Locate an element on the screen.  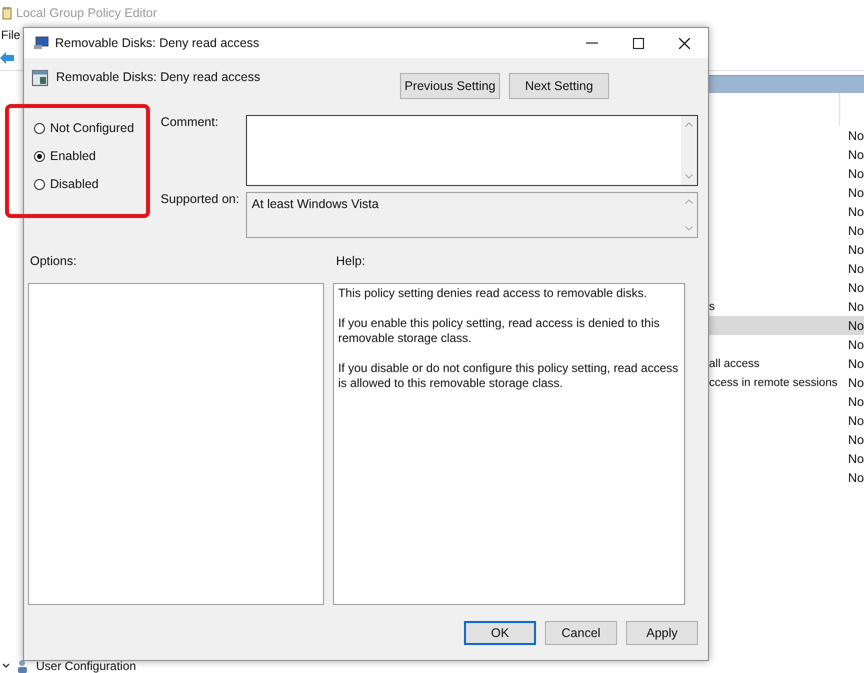
list-row: ccess in remote sessions No is located at coordinates (786, 382).